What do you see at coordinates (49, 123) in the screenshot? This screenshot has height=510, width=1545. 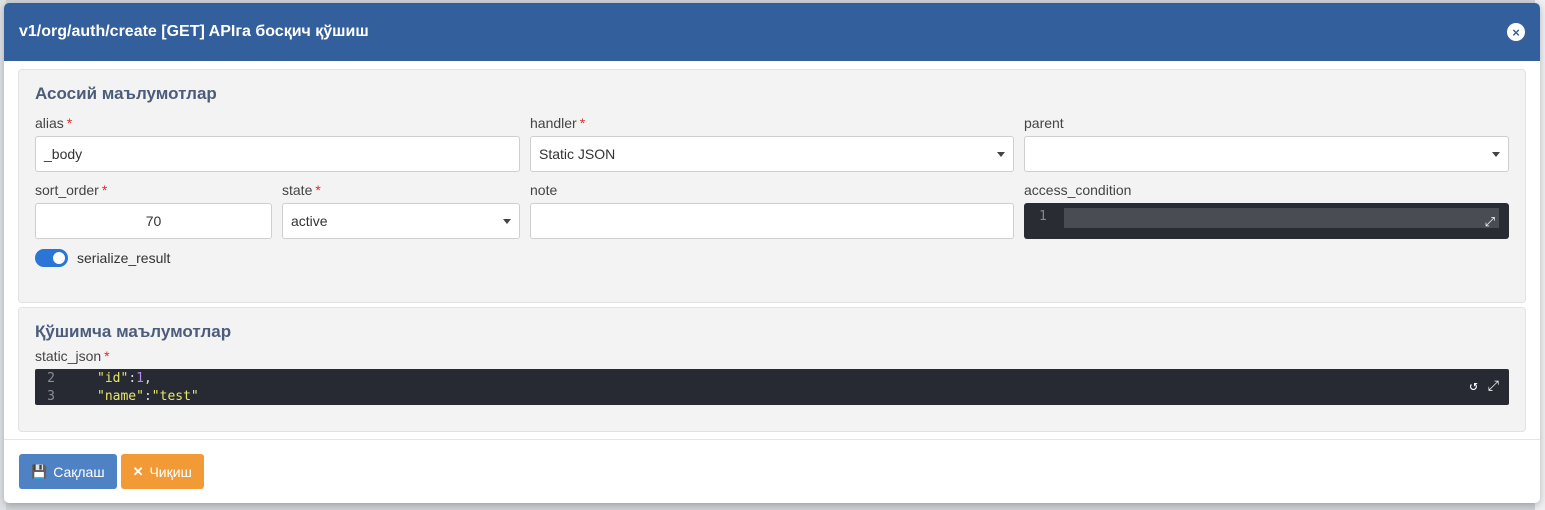 I see `alias-label: alias` at bounding box center [49, 123].